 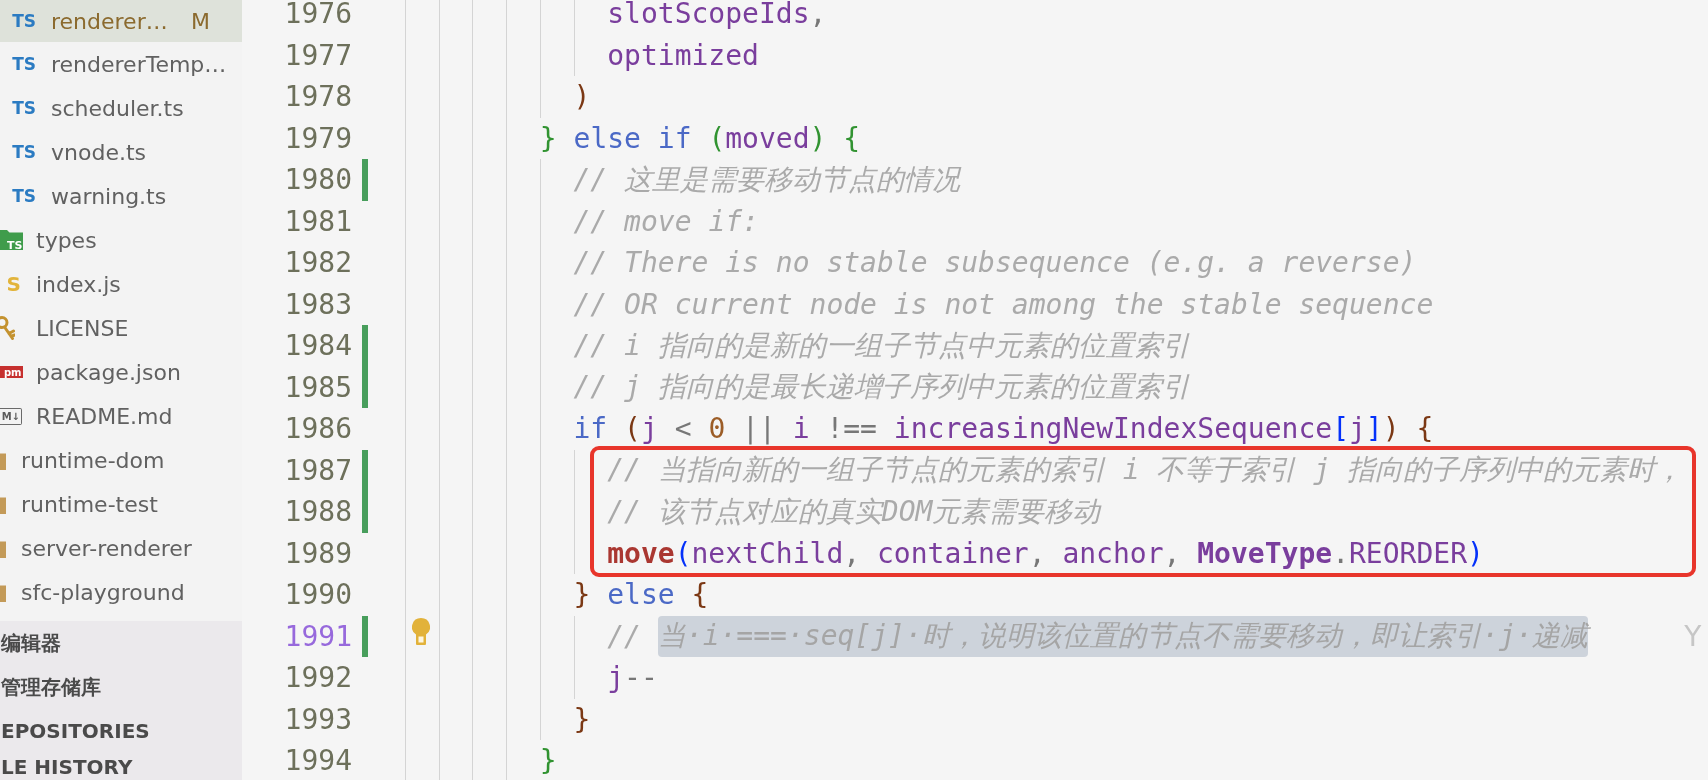 I want to click on code-line: optimized, so click(x=683, y=55).